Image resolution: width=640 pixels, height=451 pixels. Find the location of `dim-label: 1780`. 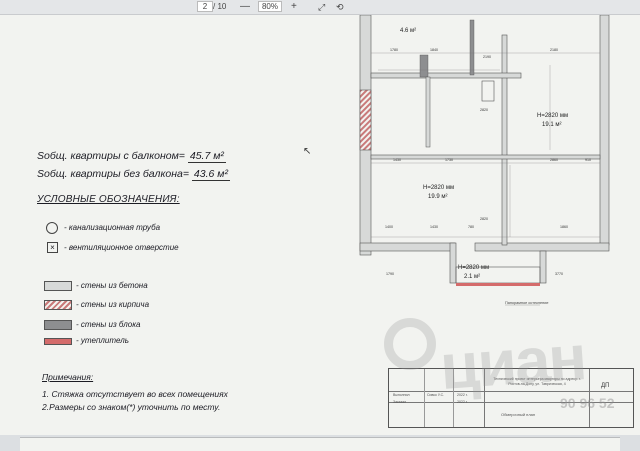

dim-label: 1780 is located at coordinates (394, 50).